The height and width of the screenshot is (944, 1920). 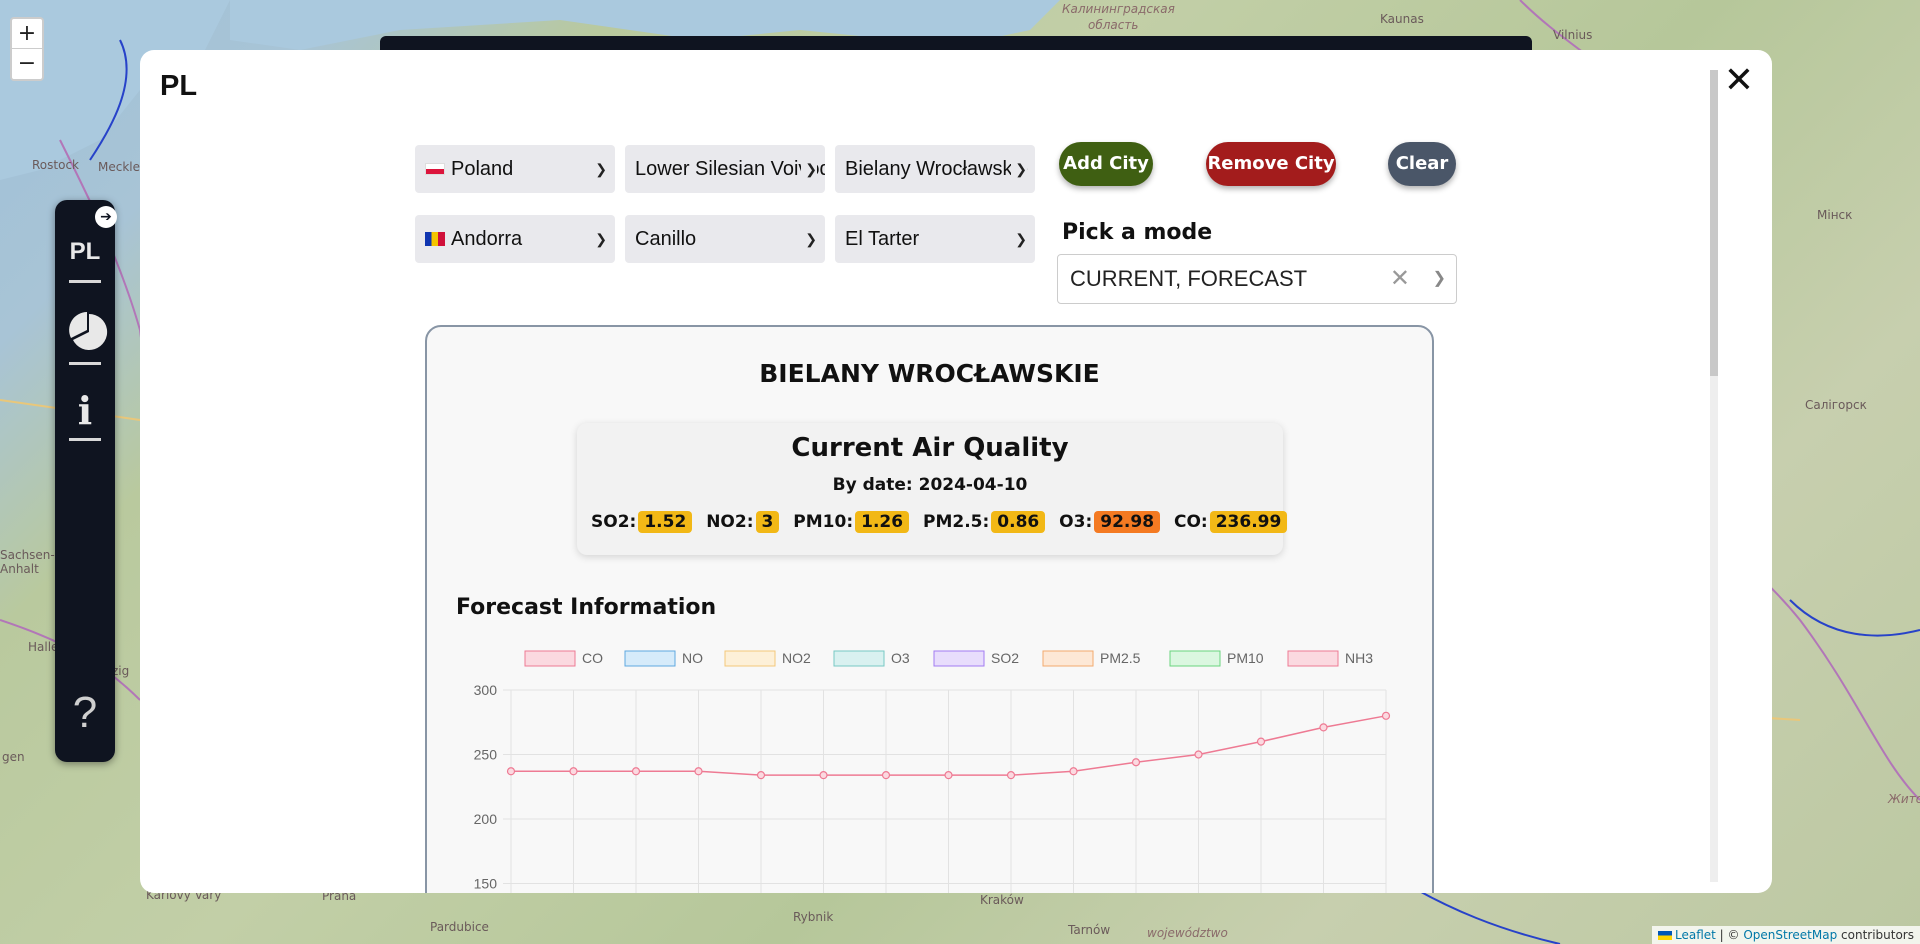 I want to click on legend-label: O3, so click(x=900, y=658).